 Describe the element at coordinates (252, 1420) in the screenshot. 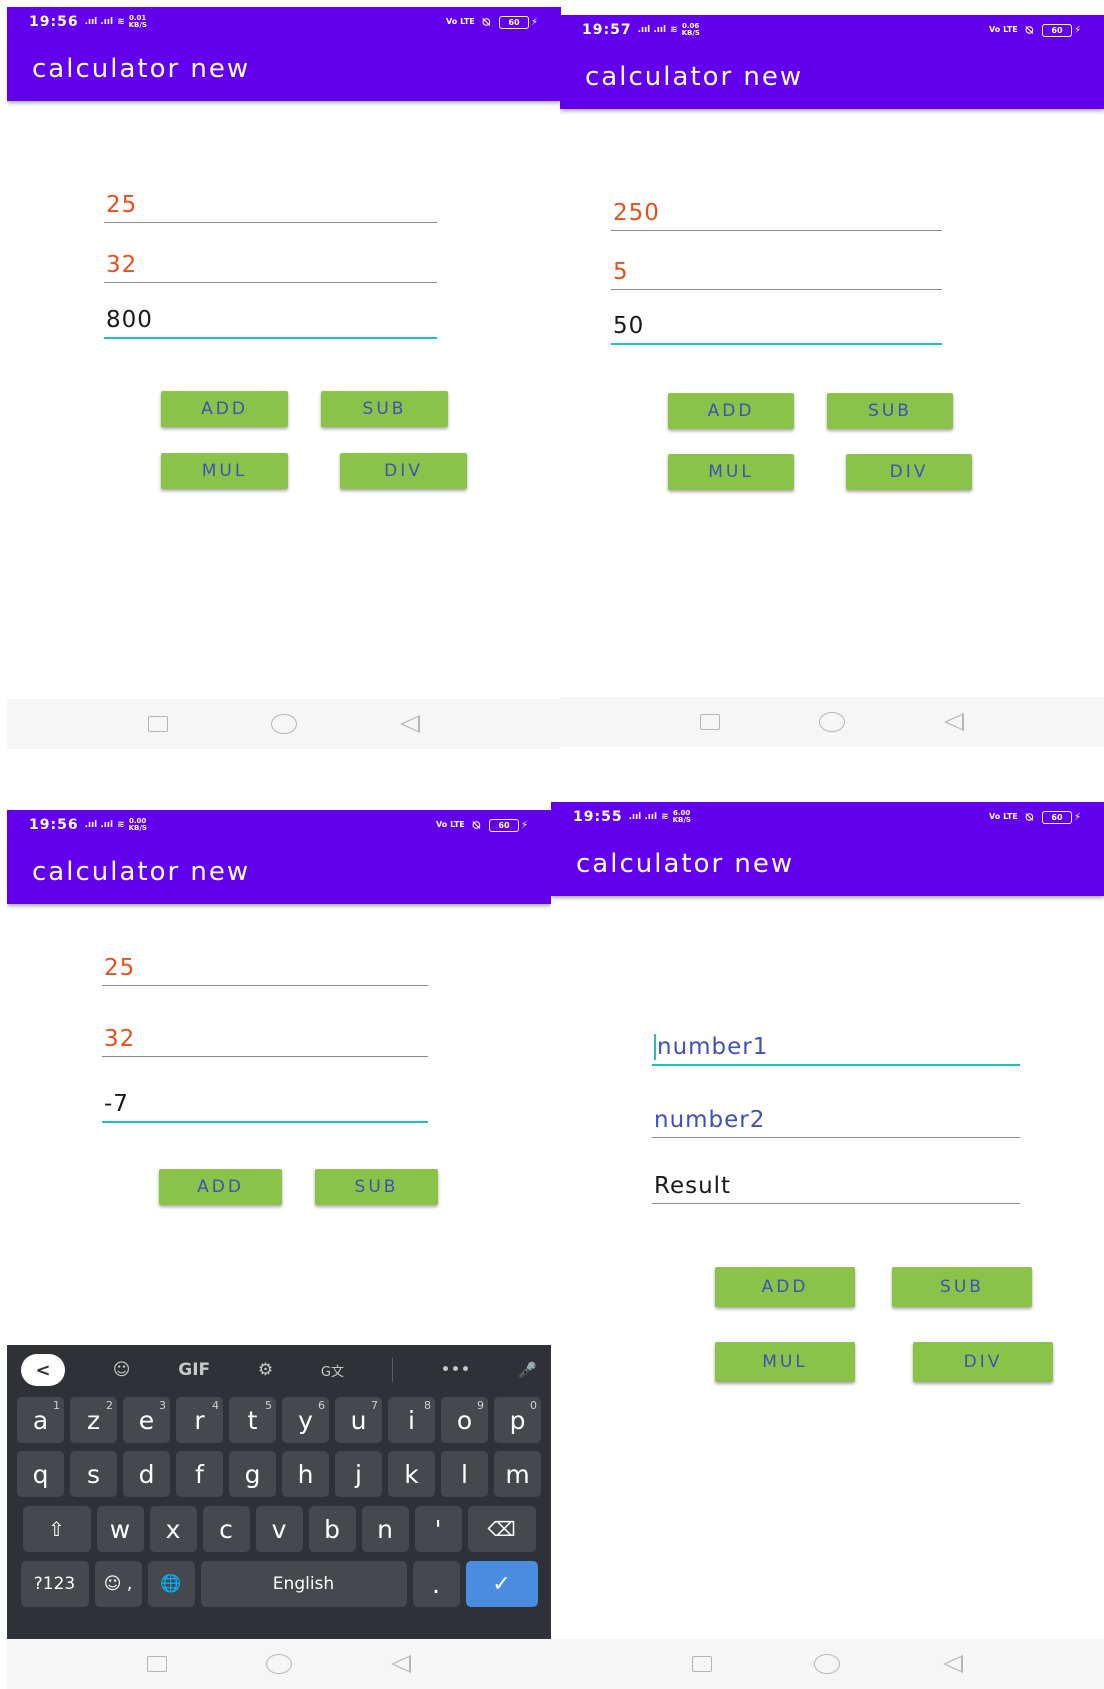

I see `key-t: t5` at that location.